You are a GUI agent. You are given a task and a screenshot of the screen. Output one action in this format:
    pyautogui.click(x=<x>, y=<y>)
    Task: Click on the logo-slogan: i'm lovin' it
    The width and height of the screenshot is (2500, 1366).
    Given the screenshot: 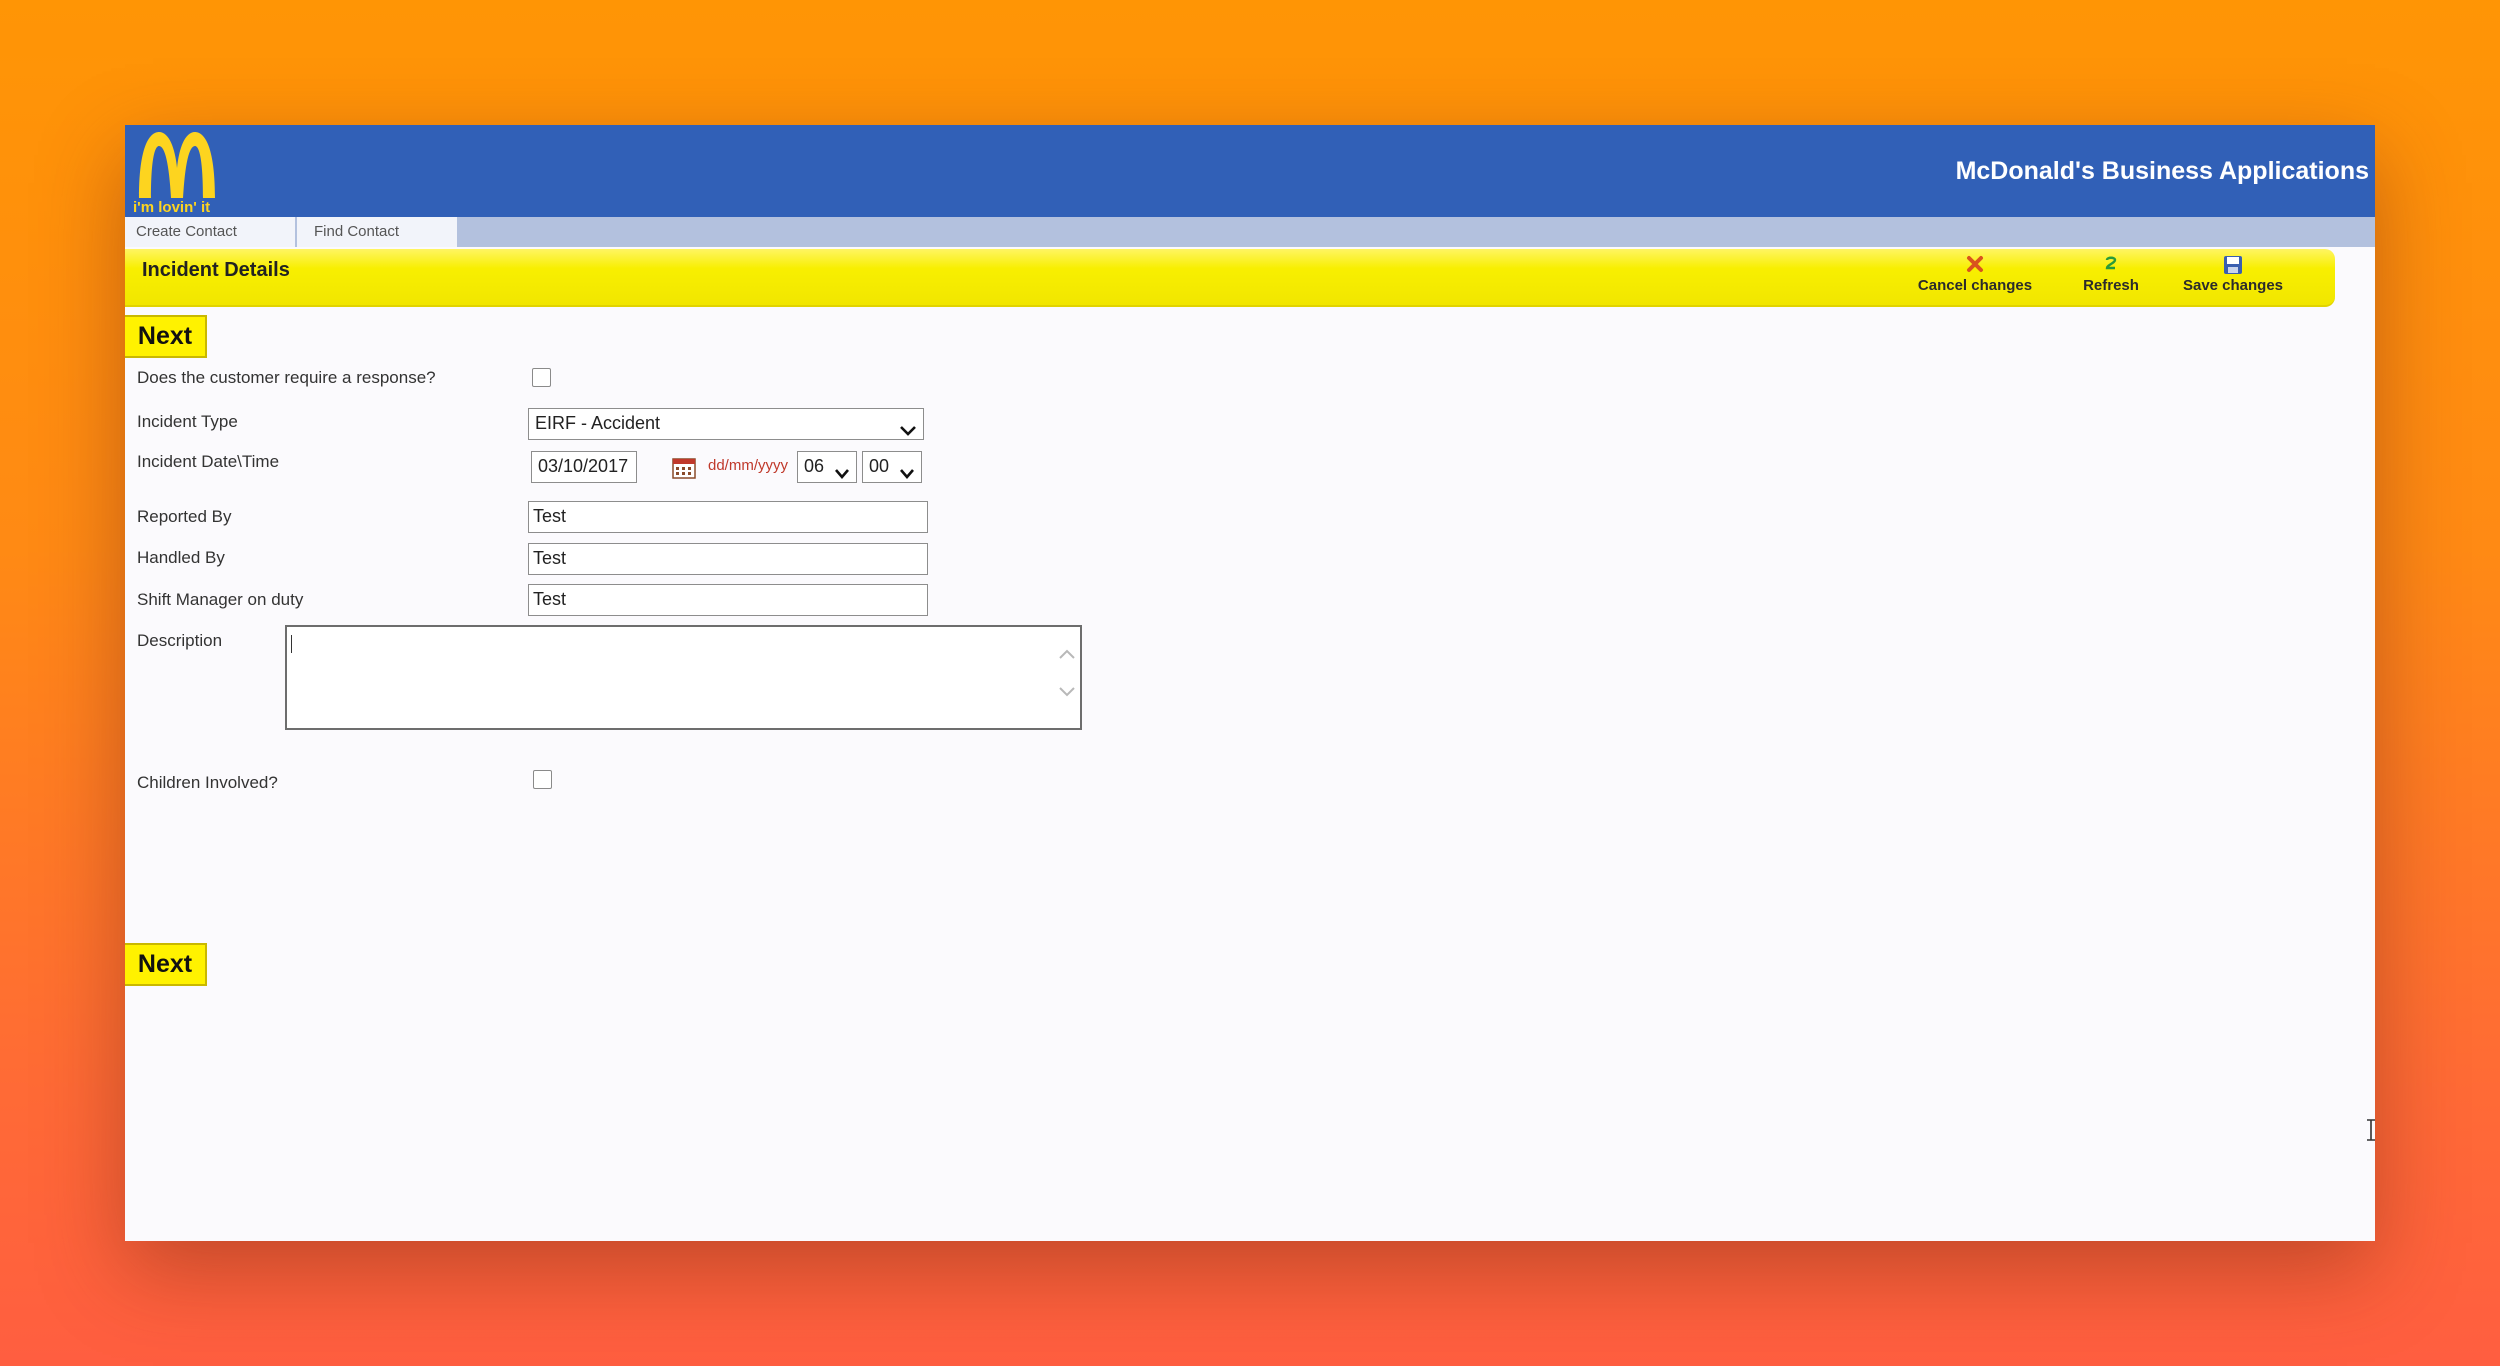 What is the action you would take?
    pyautogui.click(x=172, y=207)
    